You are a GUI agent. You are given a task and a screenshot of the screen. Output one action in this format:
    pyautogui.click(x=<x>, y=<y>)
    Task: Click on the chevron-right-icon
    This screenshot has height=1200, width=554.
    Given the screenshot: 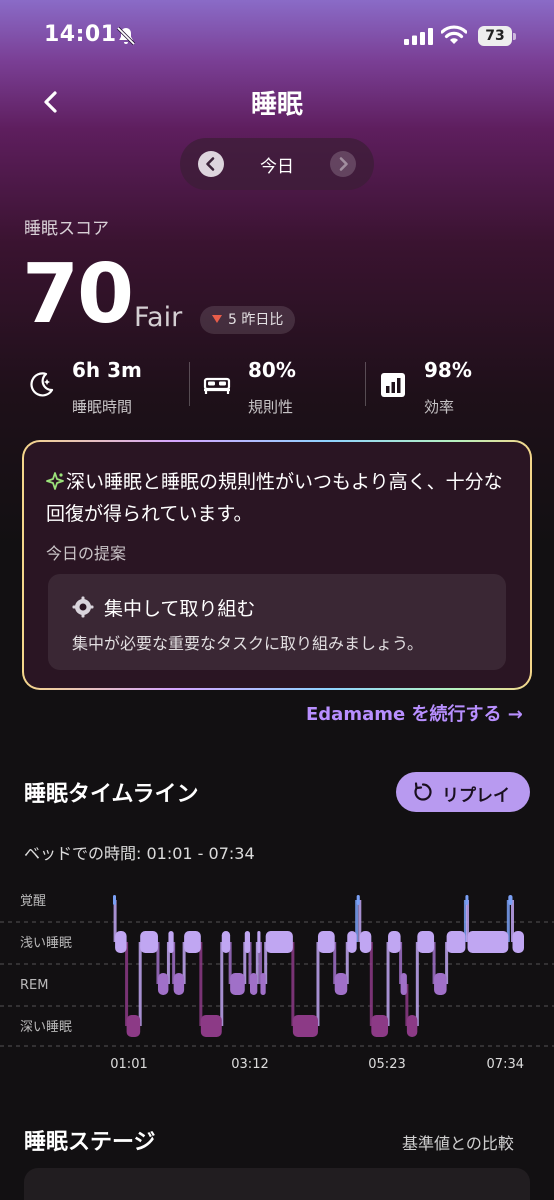 What is the action you would take?
    pyautogui.click(x=343, y=164)
    